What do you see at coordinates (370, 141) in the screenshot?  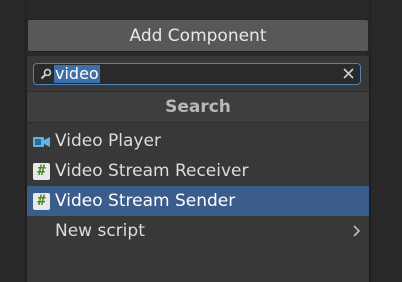 I see `panel-border-right` at bounding box center [370, 141].